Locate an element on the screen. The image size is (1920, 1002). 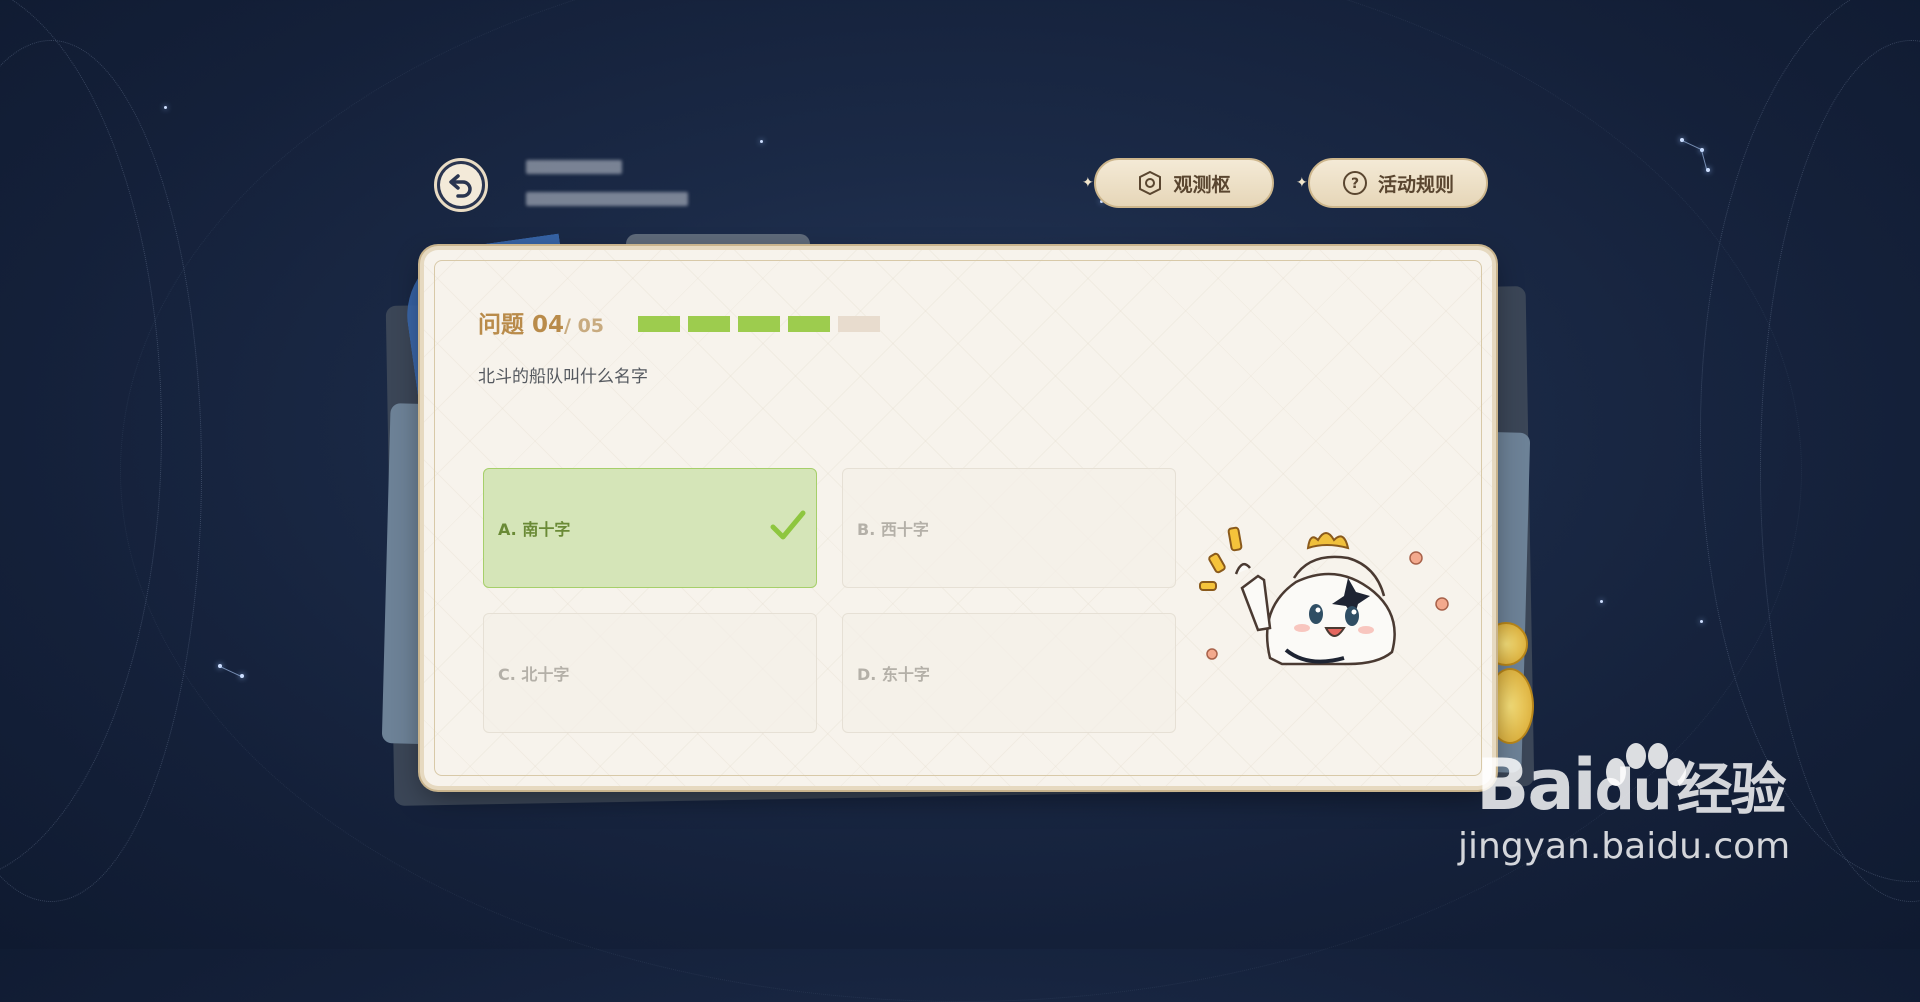
option-label: A. 南十字 is located at coordinates (534, 529).